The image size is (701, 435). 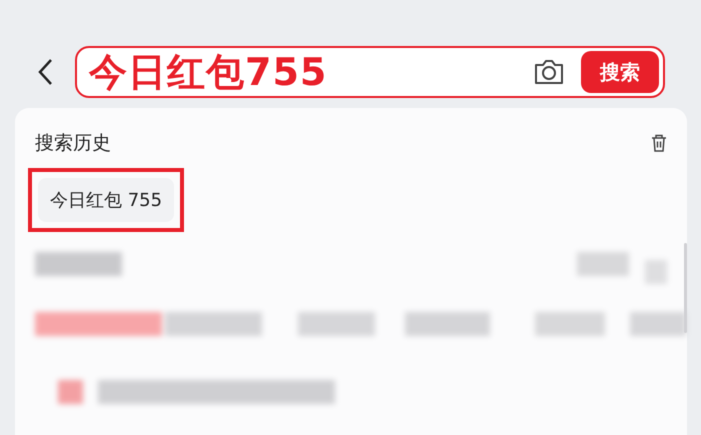 I want to click on camera-icon, so click(x=549, y=72).